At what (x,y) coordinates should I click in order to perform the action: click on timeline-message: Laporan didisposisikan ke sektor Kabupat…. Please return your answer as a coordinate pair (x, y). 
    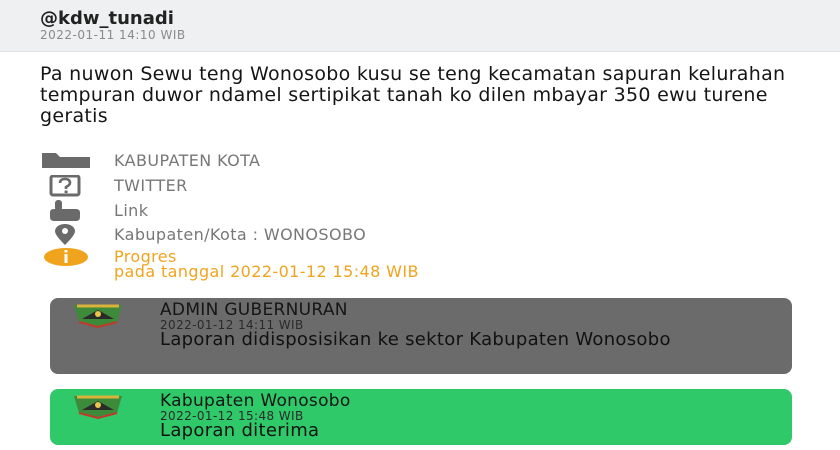
    Looking at the image, I should click on (415, 339).